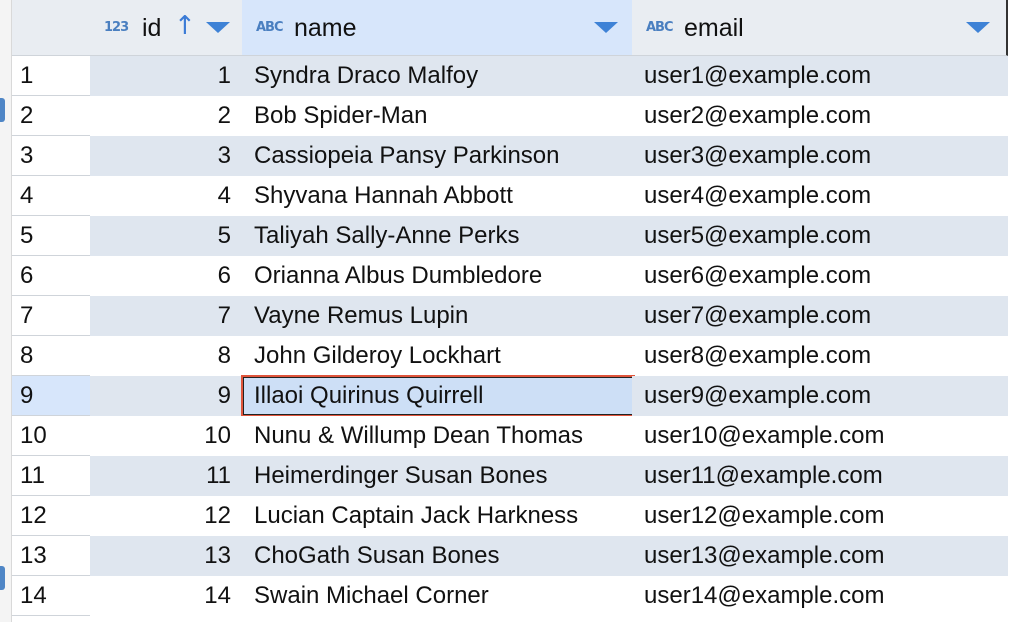  What do you see at coordinates (438, 556) in the screenshot?
I see `cell-name: ChoGath Susan Bones` at bounding box center [438, 556].